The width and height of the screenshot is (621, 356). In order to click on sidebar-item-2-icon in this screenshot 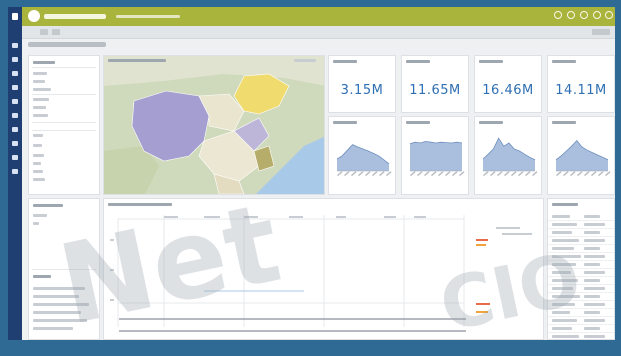, I will do `click(15, 59)`.